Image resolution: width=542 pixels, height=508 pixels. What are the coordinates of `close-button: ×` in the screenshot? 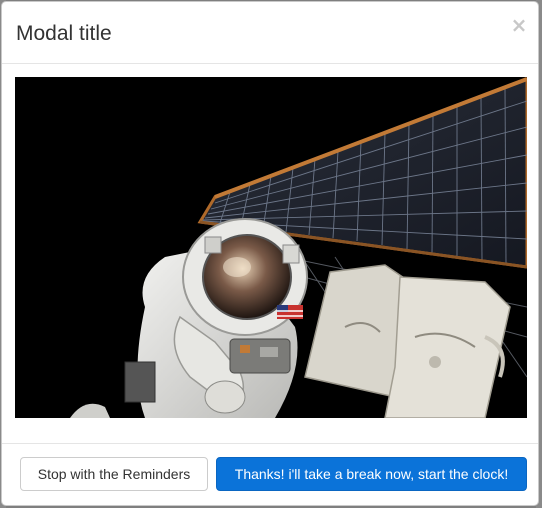 It's located at (519, 25).